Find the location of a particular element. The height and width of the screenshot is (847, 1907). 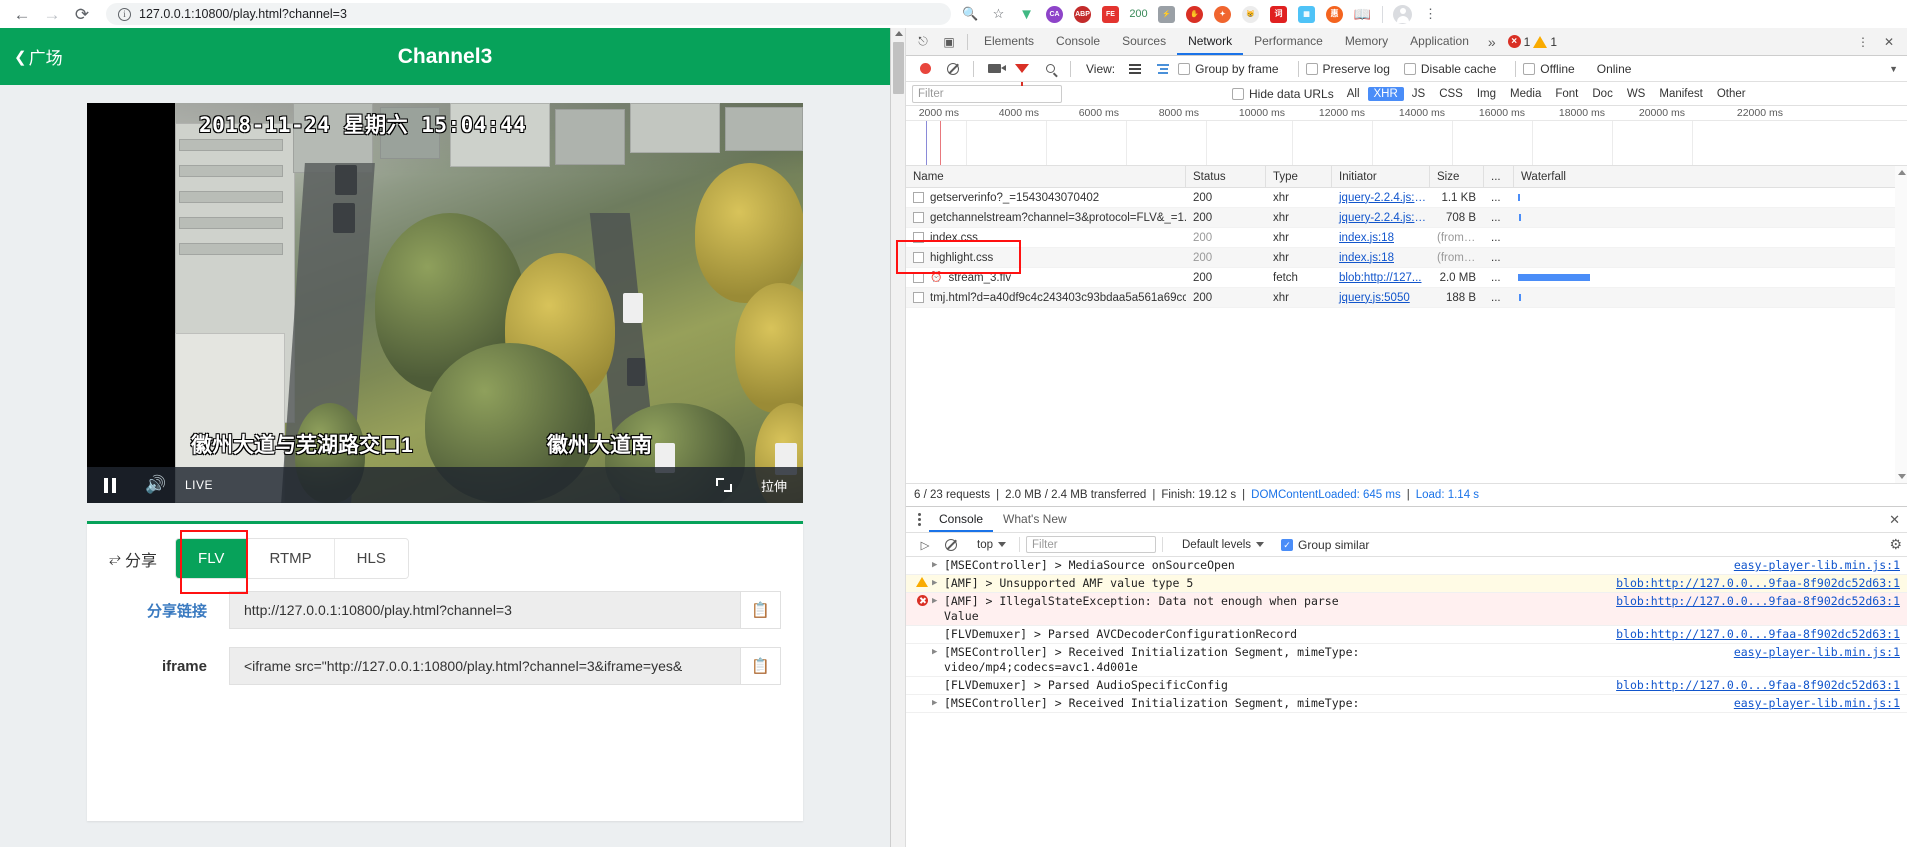

chevron-double-right-icon: » is located at coordinates (1492, 42).